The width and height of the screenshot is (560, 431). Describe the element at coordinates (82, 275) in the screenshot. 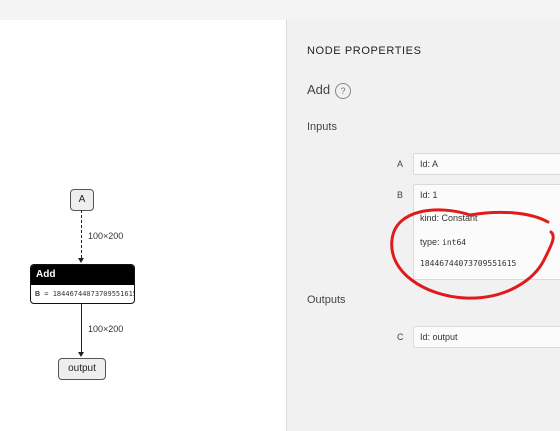

I see `add-node-title: Add` at that location.